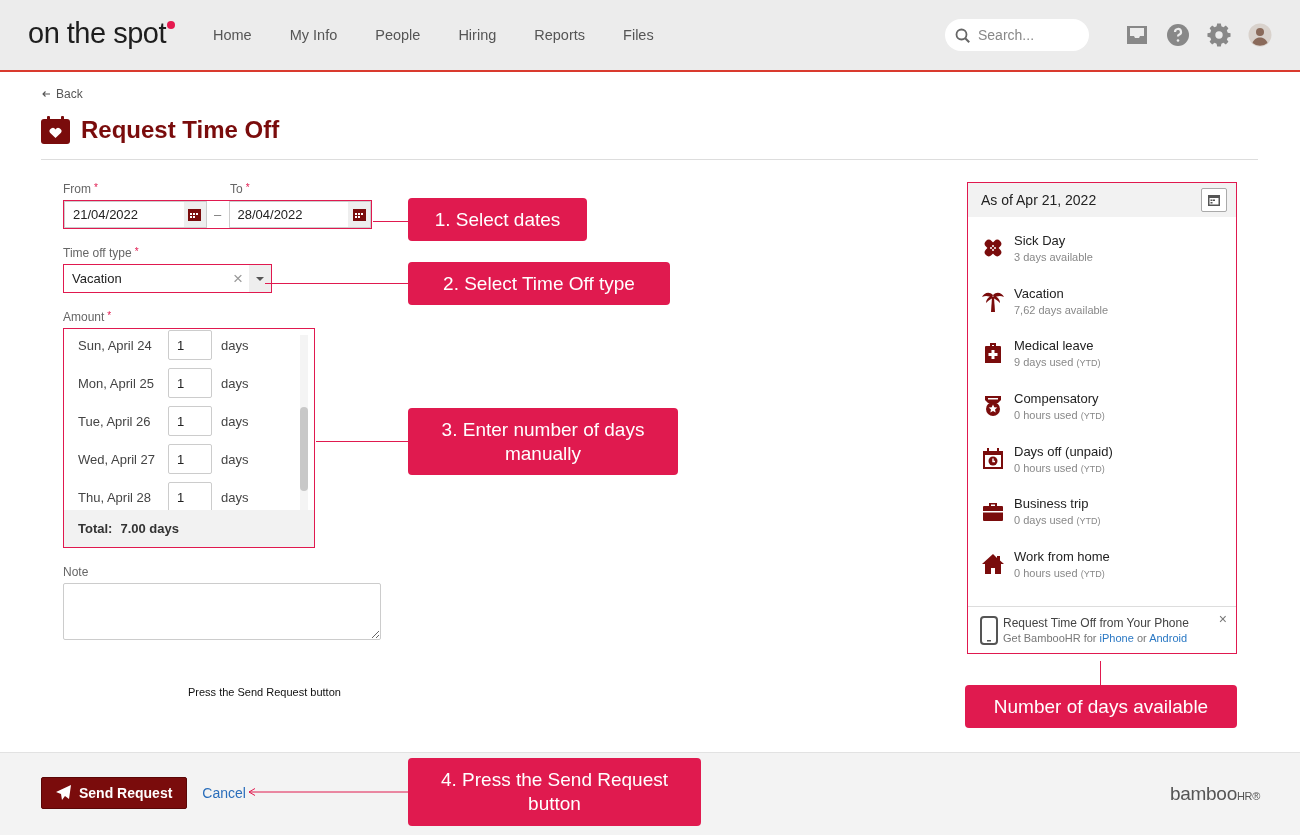 The width and height of the screenshot is (1300, 835). Describe the element at coordinates (84, 317) in the screenshot. I see `field-label: Amount` at that location.